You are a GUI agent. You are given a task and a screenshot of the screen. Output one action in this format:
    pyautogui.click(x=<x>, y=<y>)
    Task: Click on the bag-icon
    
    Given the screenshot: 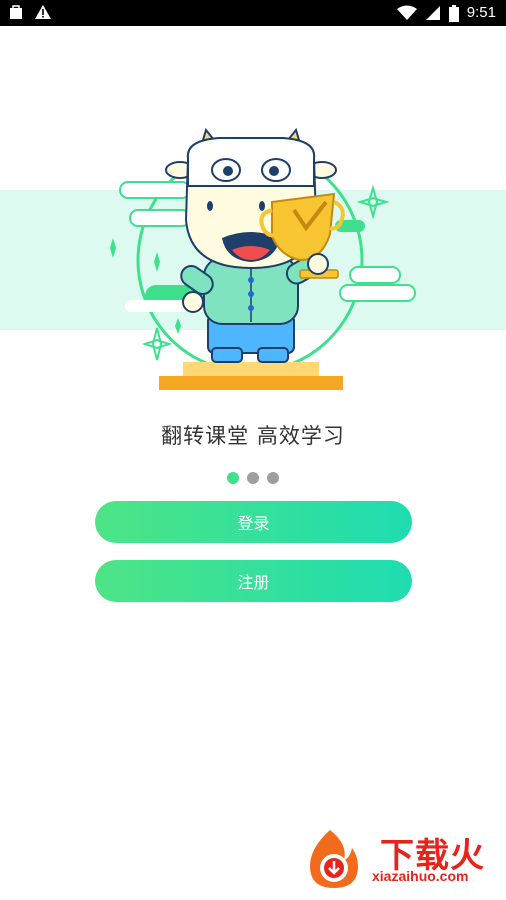 What is the action you would take?
    pyautogui.click(x=16, y=12)
    